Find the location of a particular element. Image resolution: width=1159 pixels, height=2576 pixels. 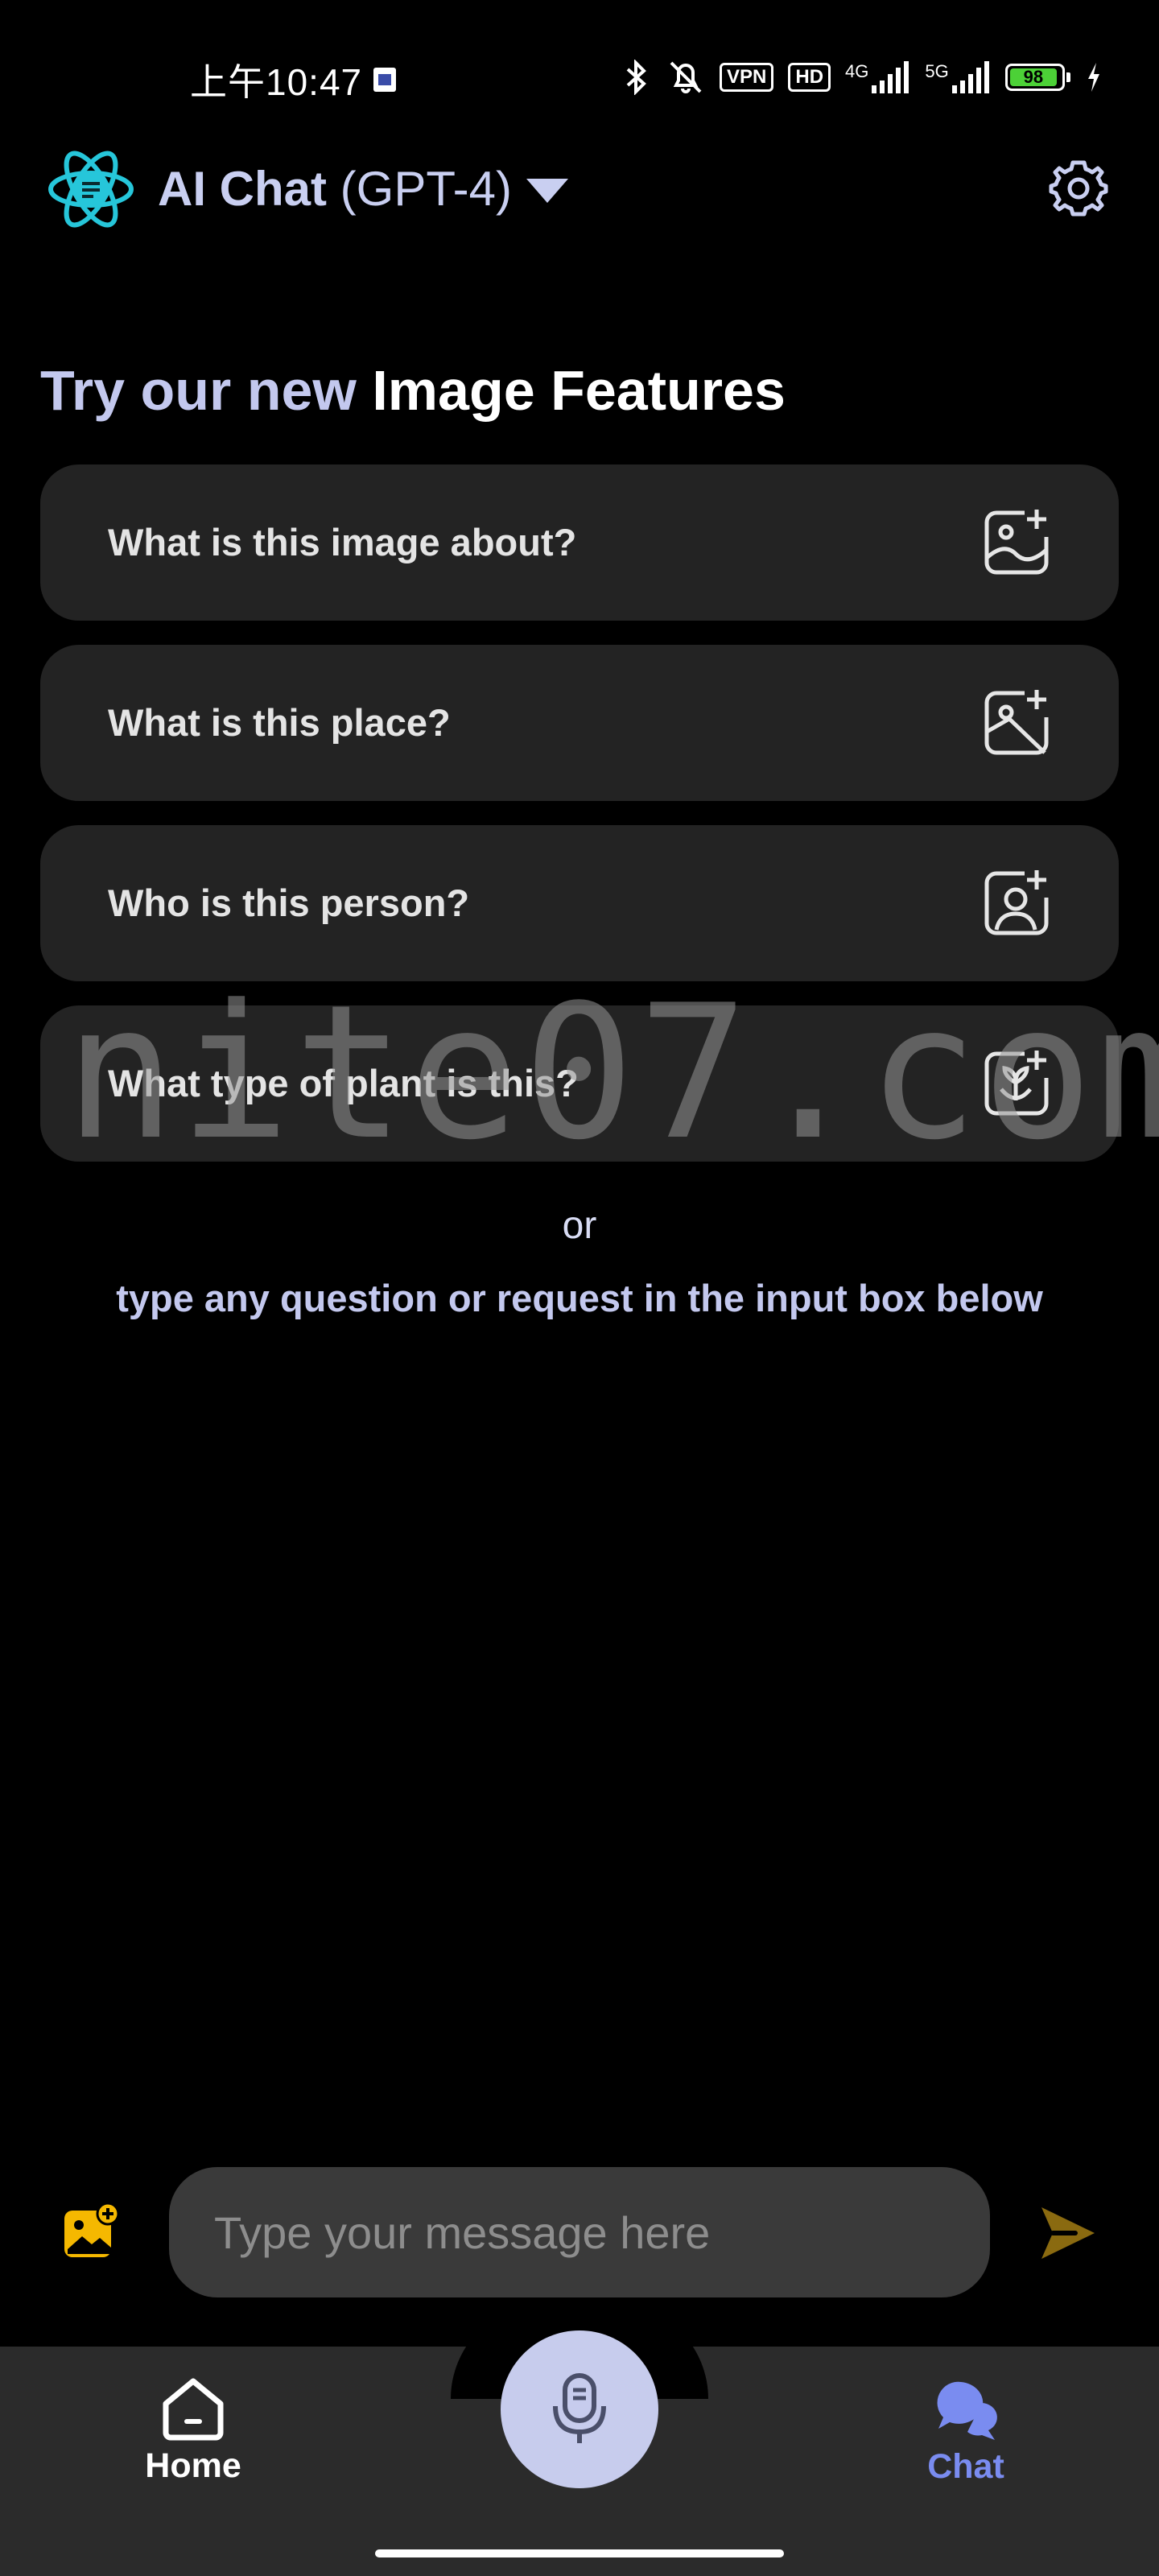

message-input is located at coordinates (579, 2232).